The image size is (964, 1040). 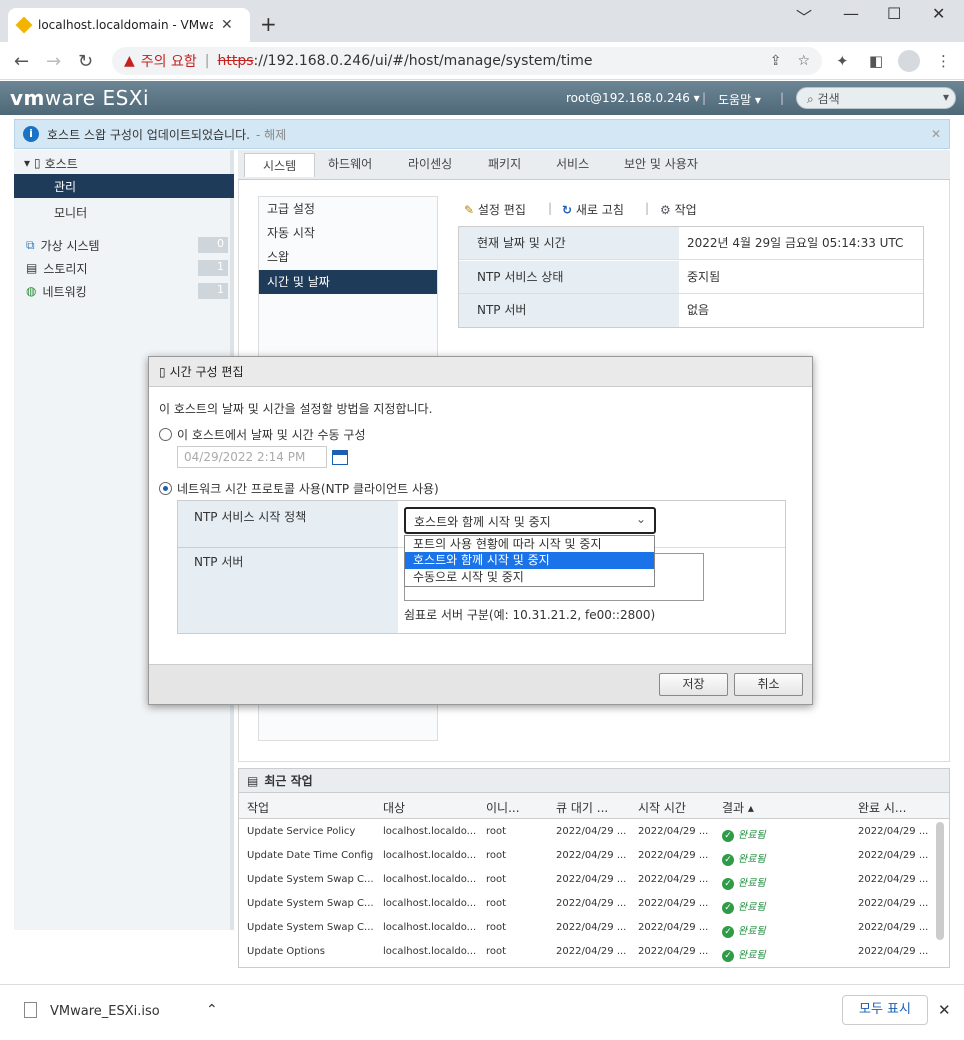 I want to click on forward-icon: →, so click(x=53, y=61).